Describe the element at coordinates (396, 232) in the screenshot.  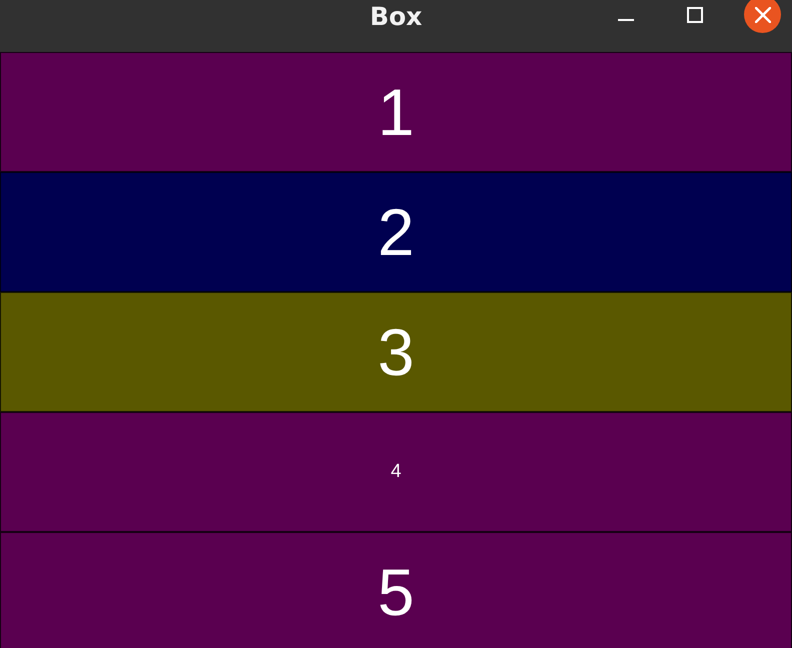
I see `block-number: 2` at that location.